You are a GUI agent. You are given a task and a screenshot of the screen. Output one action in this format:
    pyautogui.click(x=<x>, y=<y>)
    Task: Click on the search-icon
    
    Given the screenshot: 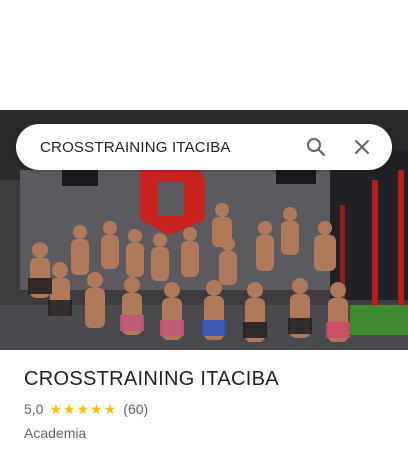 What is the action you would take?
    pyautogui.click(x=316, y=147)
    